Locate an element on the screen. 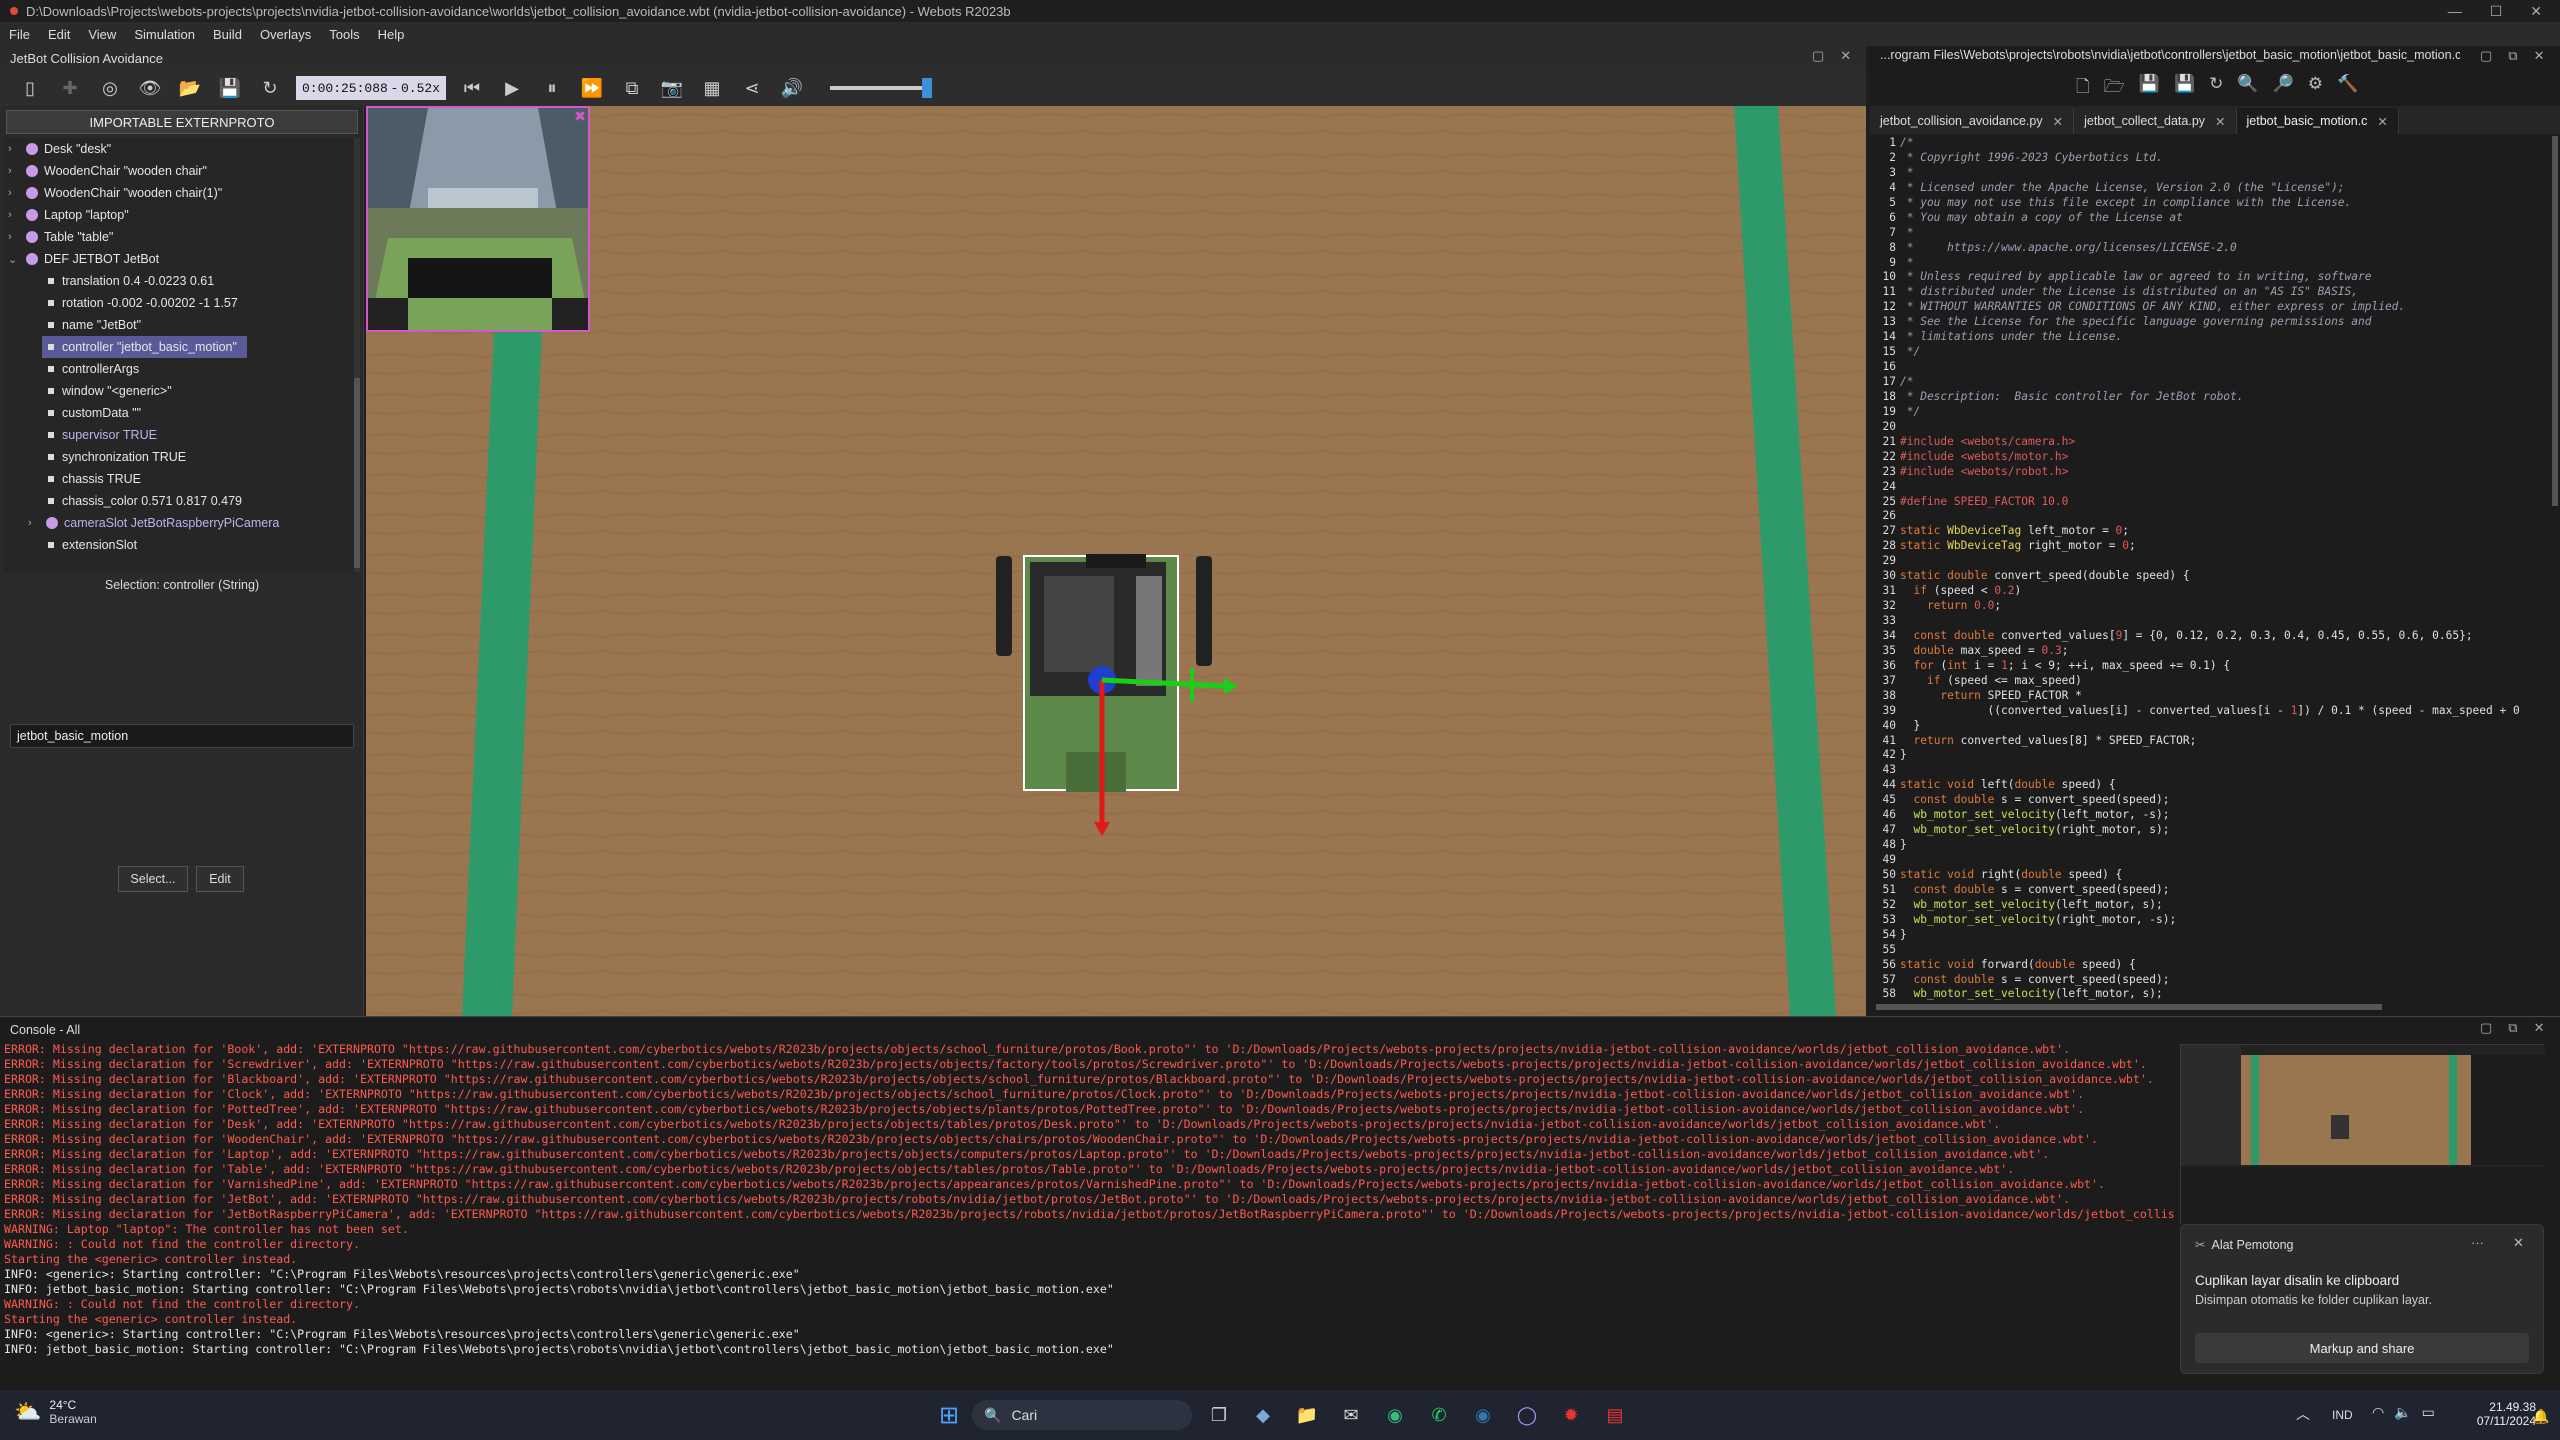  field-value-input: jetbot_basic_motion is located at coordinates (182, 736).